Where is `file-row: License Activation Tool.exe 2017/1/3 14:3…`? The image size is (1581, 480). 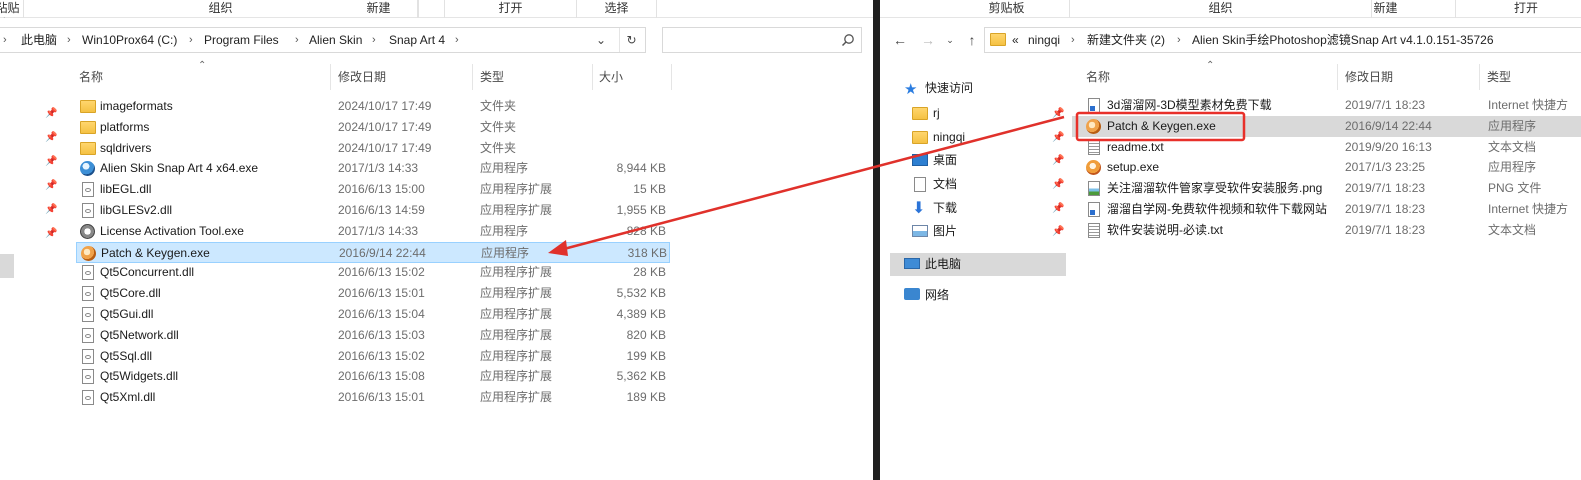
file-row: License Activation Tool.exe 2017/1/3 14:3… is located at coordinates (373, 231).